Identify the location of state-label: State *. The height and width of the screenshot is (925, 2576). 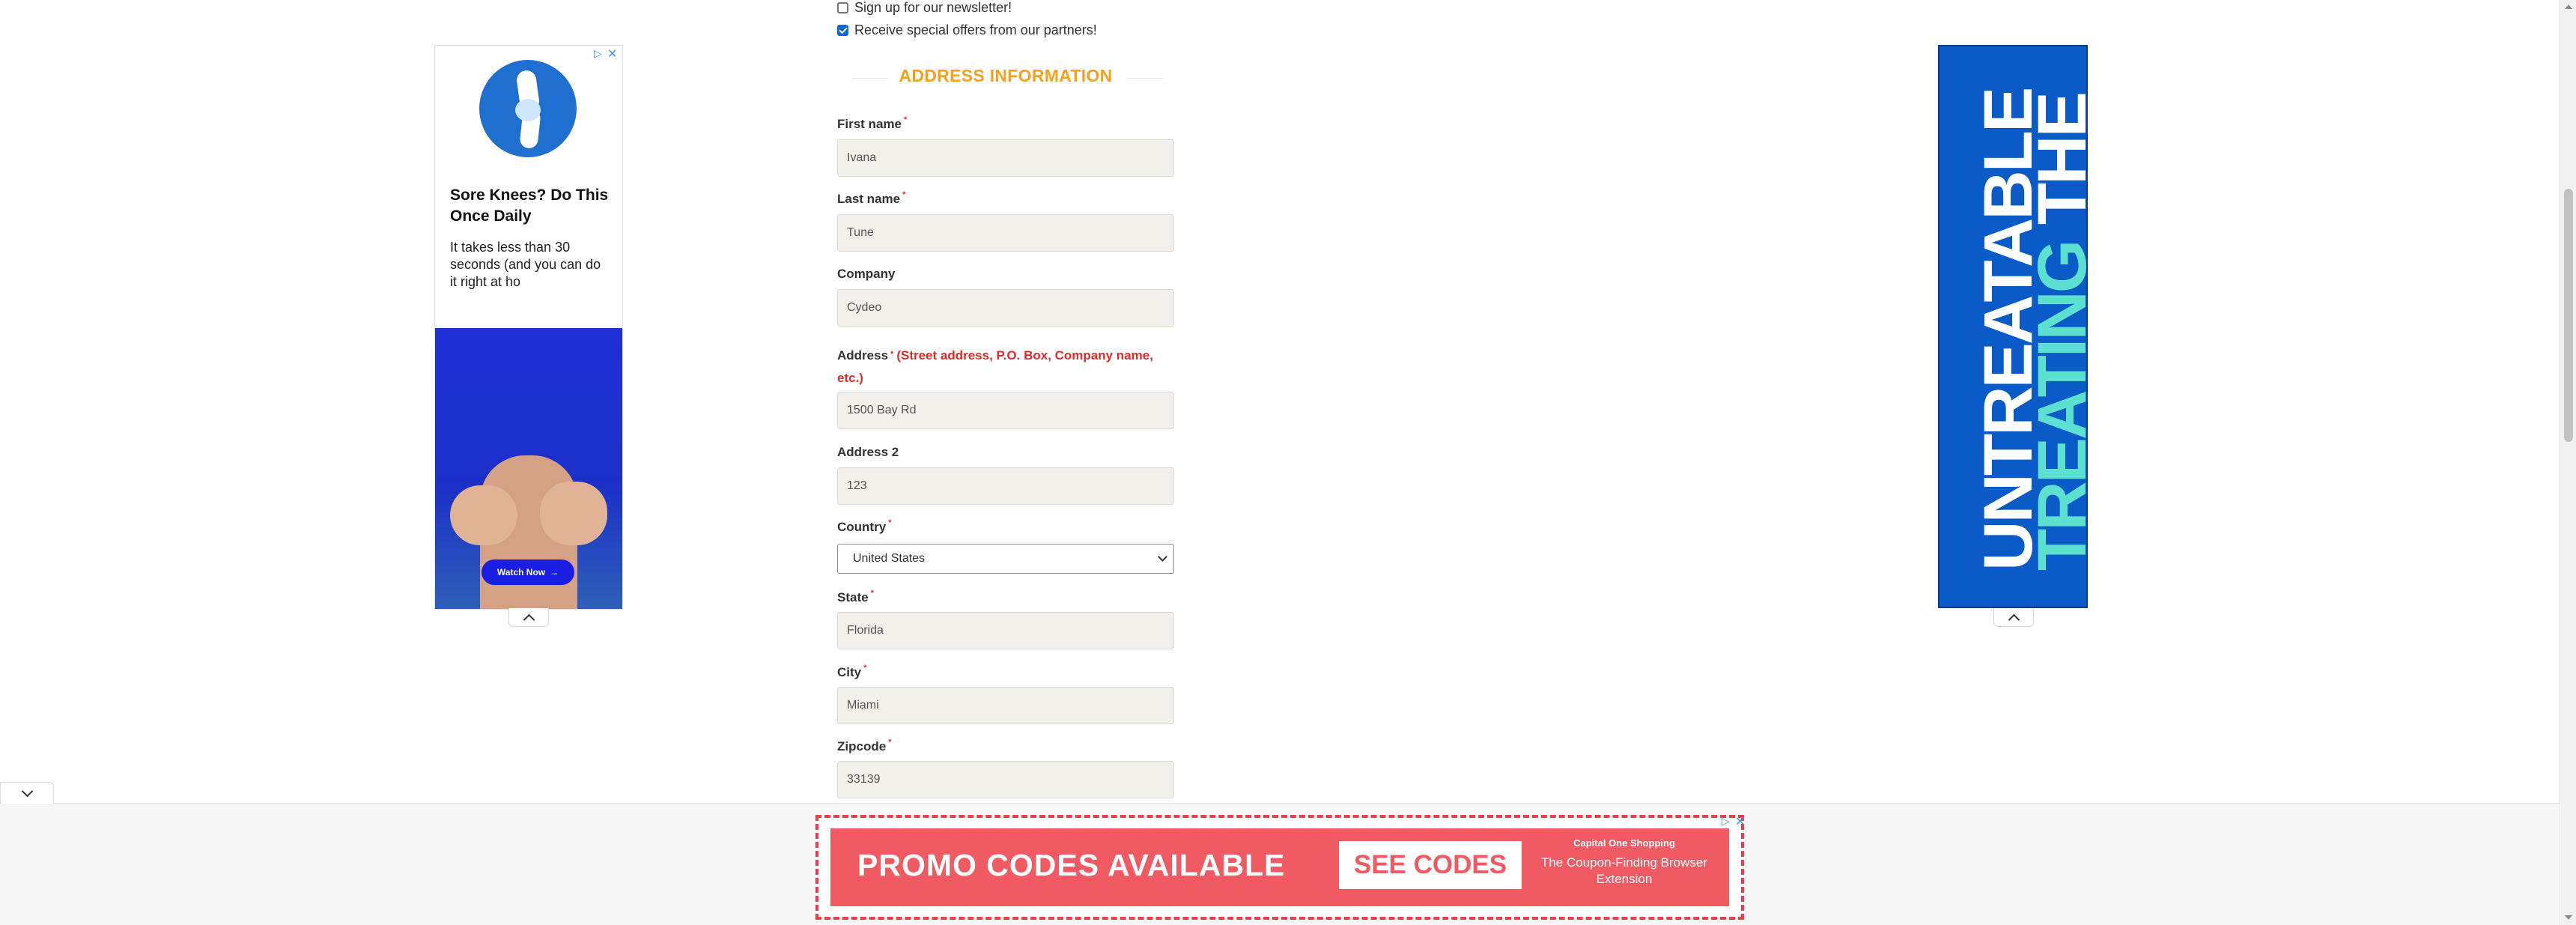
(855, 596).